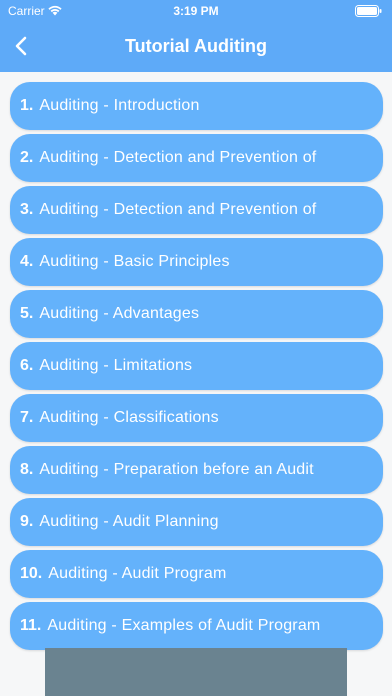 This screenshot has width=392, height=696. I want to click on item-label: Auditing - Introduction, so click(119, 105).